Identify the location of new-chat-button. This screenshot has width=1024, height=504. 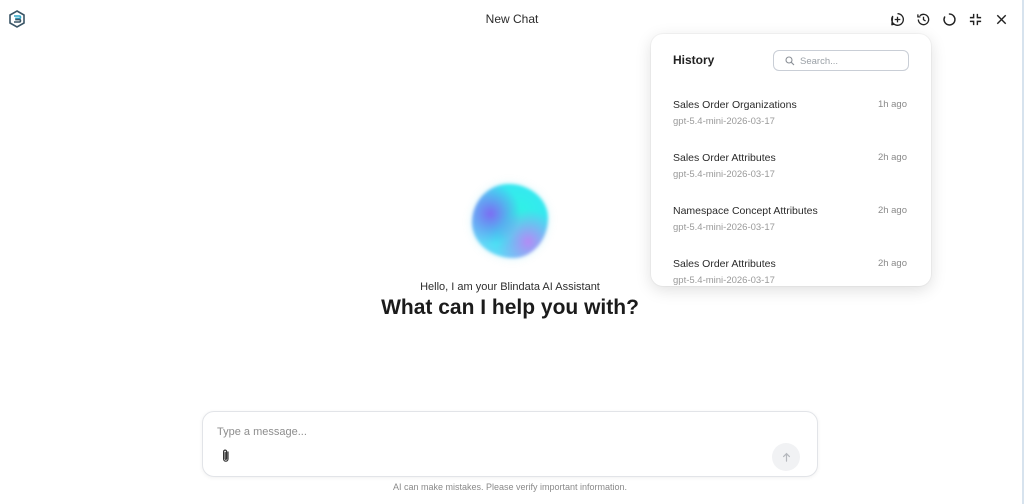
(897, 19).